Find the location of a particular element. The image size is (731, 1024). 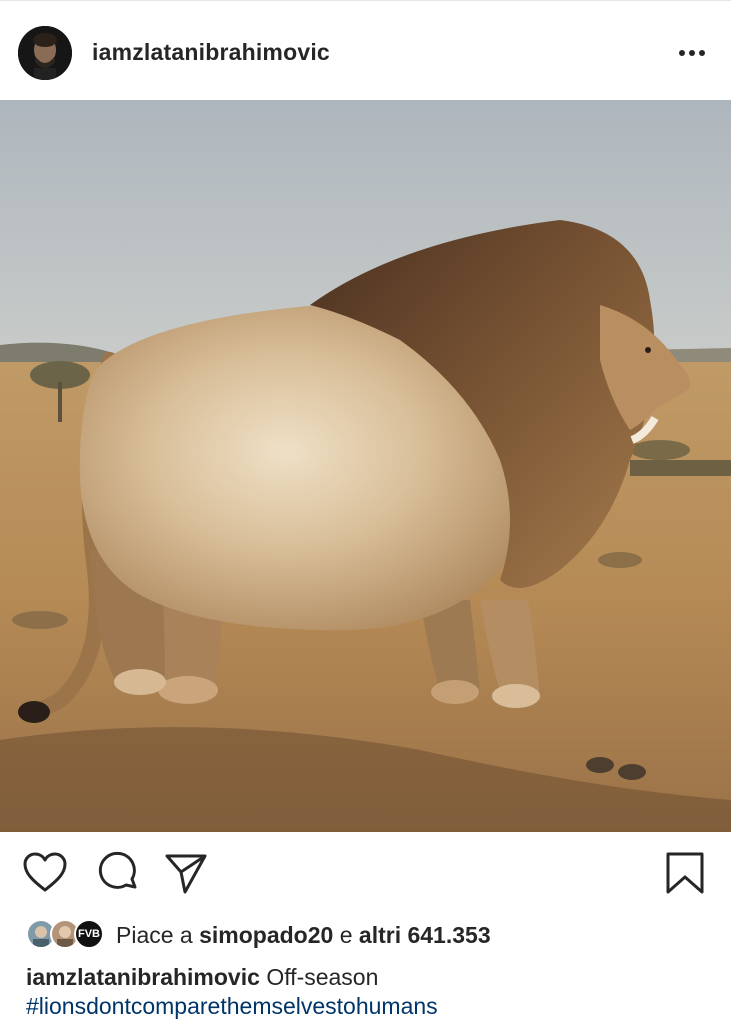

caption-text: Off-season is located at coordinates (322, 977).